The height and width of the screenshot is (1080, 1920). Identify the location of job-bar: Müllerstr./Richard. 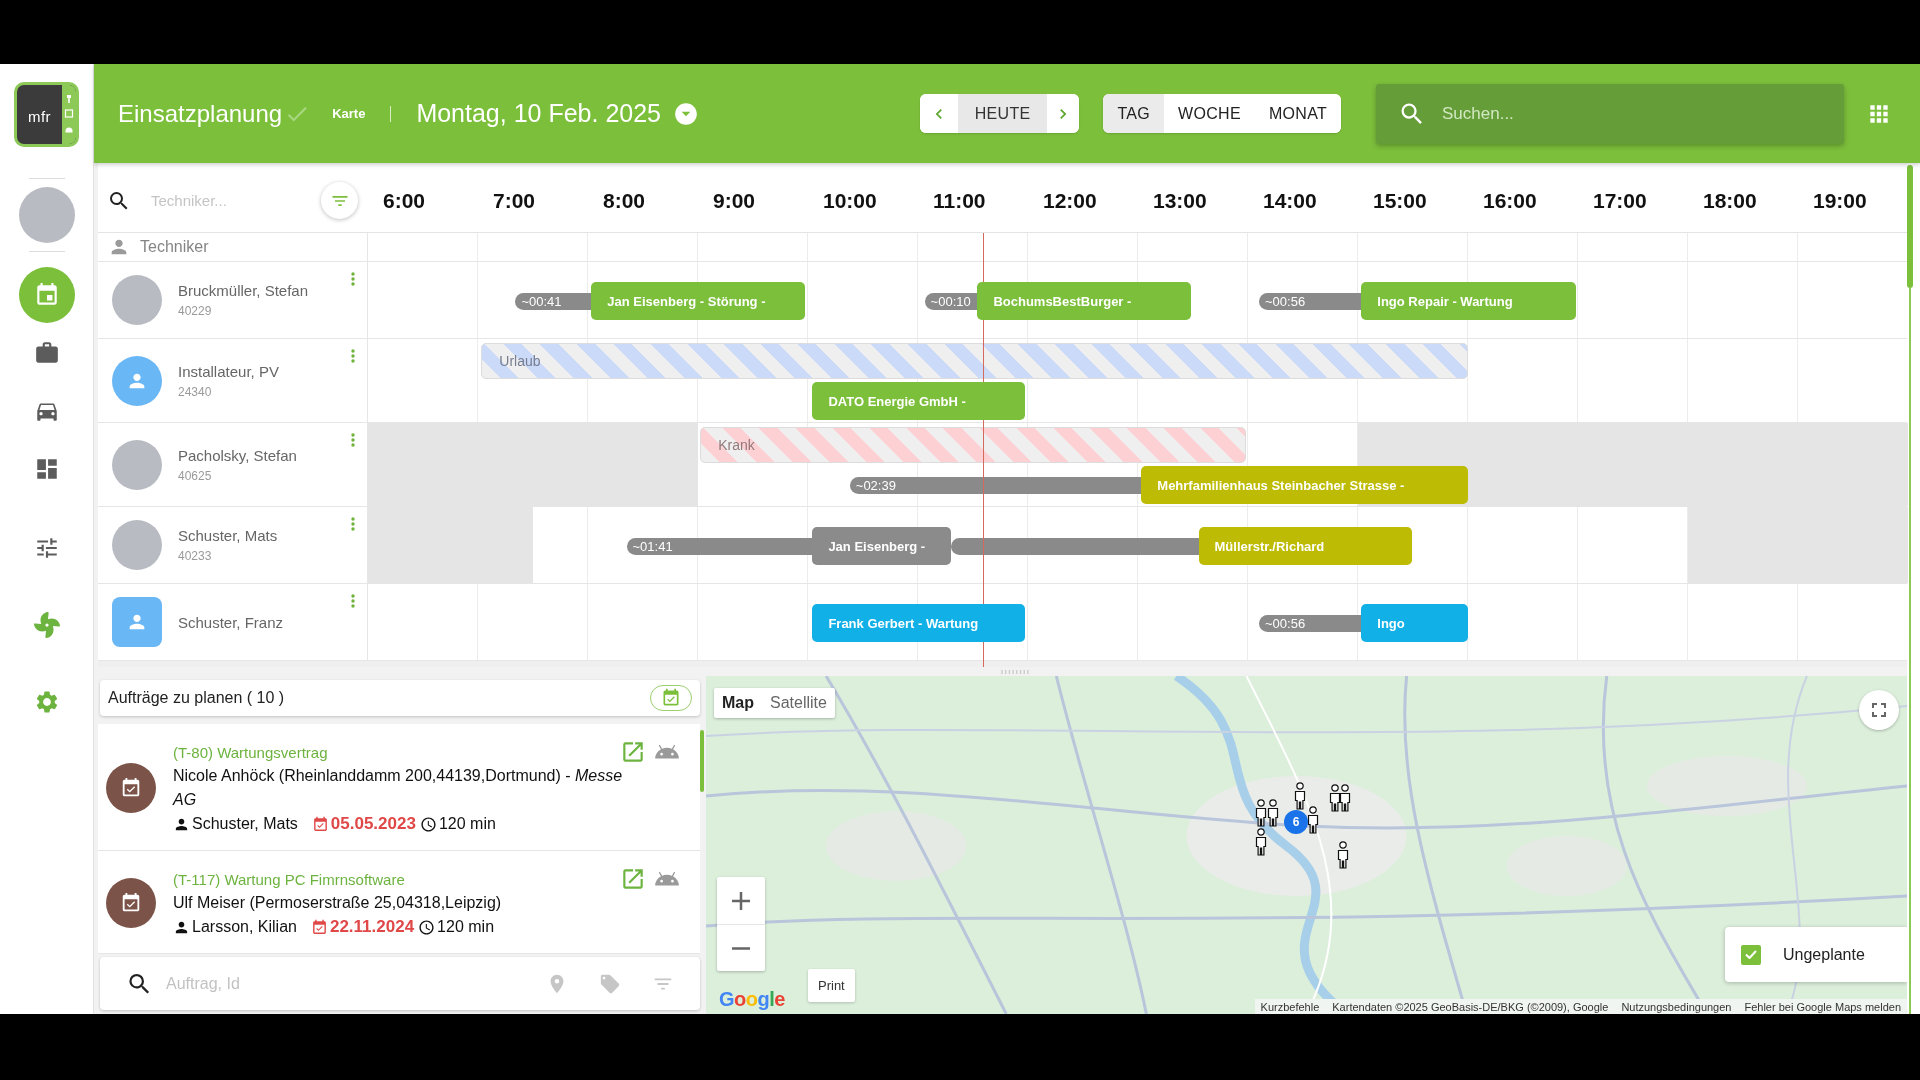
(1305, 546).